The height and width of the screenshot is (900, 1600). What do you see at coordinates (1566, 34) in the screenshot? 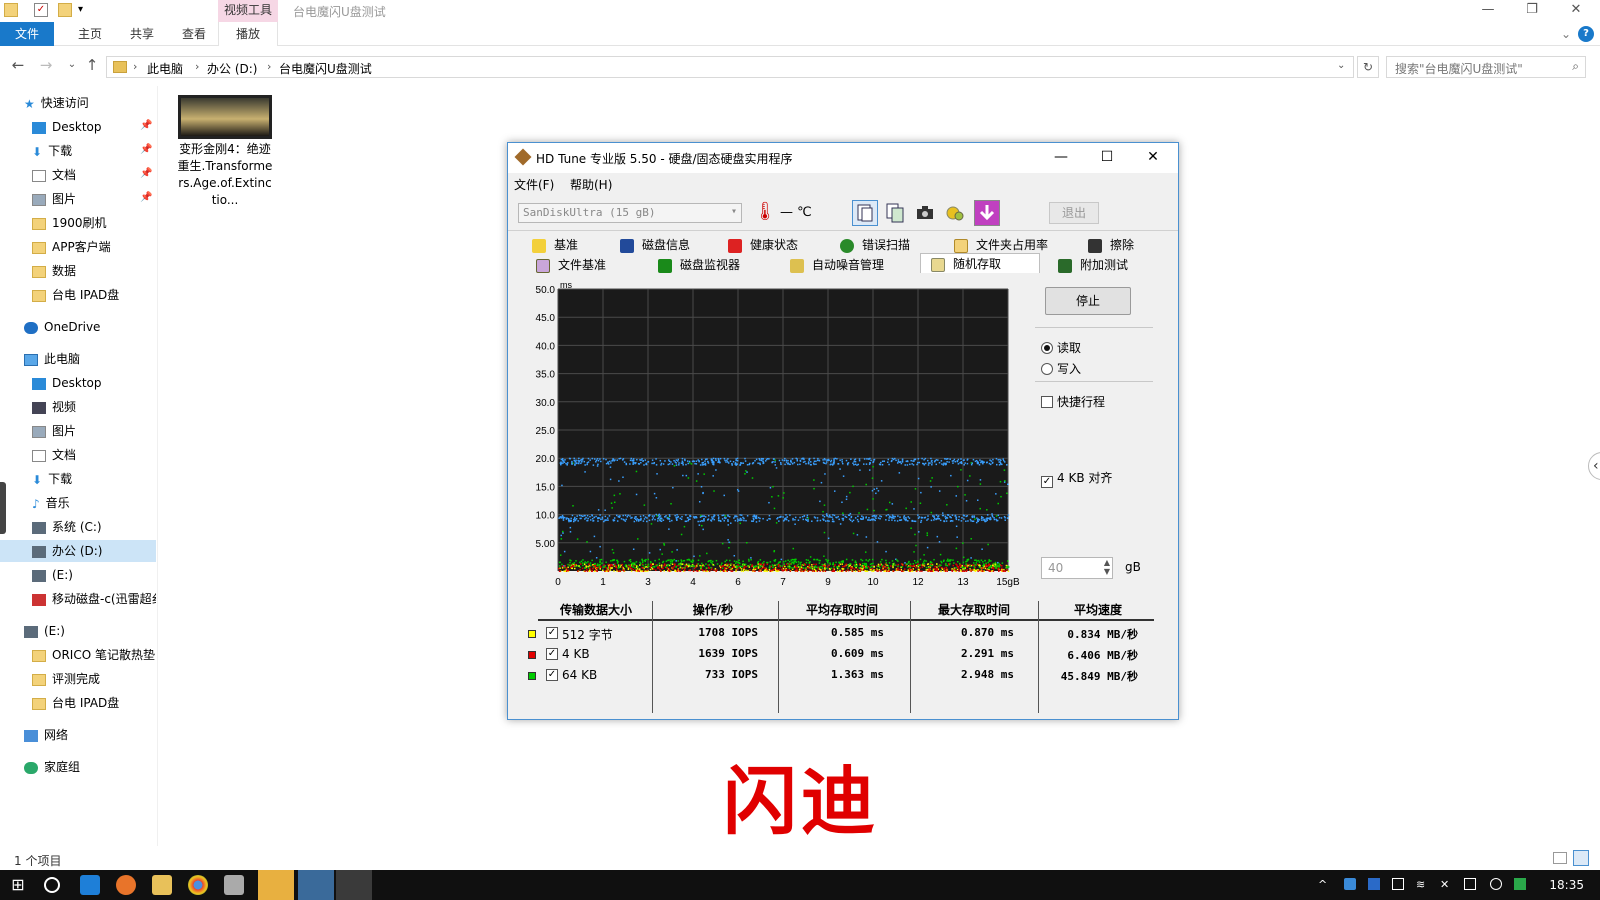
I see `ribbon-expand-icon: ⌄` at bounding box center [1566, 34].